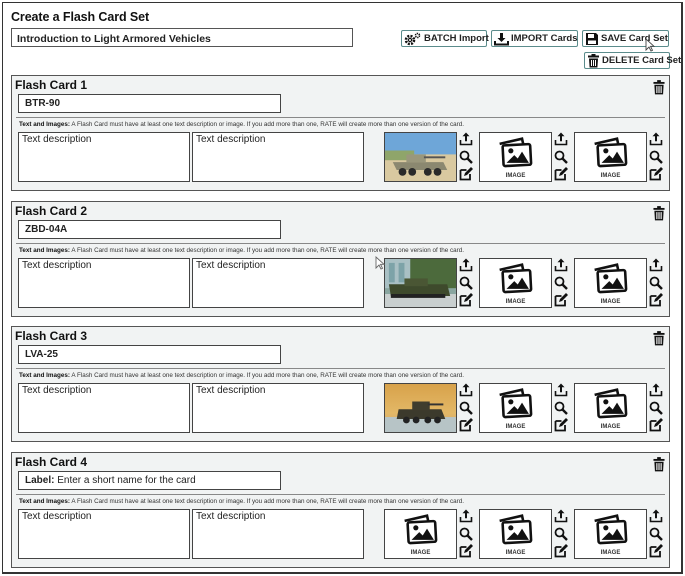 This screenshot has width=685, height=576. What do you see at coordinates (51, 211) in the screenshot?
I see `card-title: Flash Card 2` at bounding box center [51, 211].